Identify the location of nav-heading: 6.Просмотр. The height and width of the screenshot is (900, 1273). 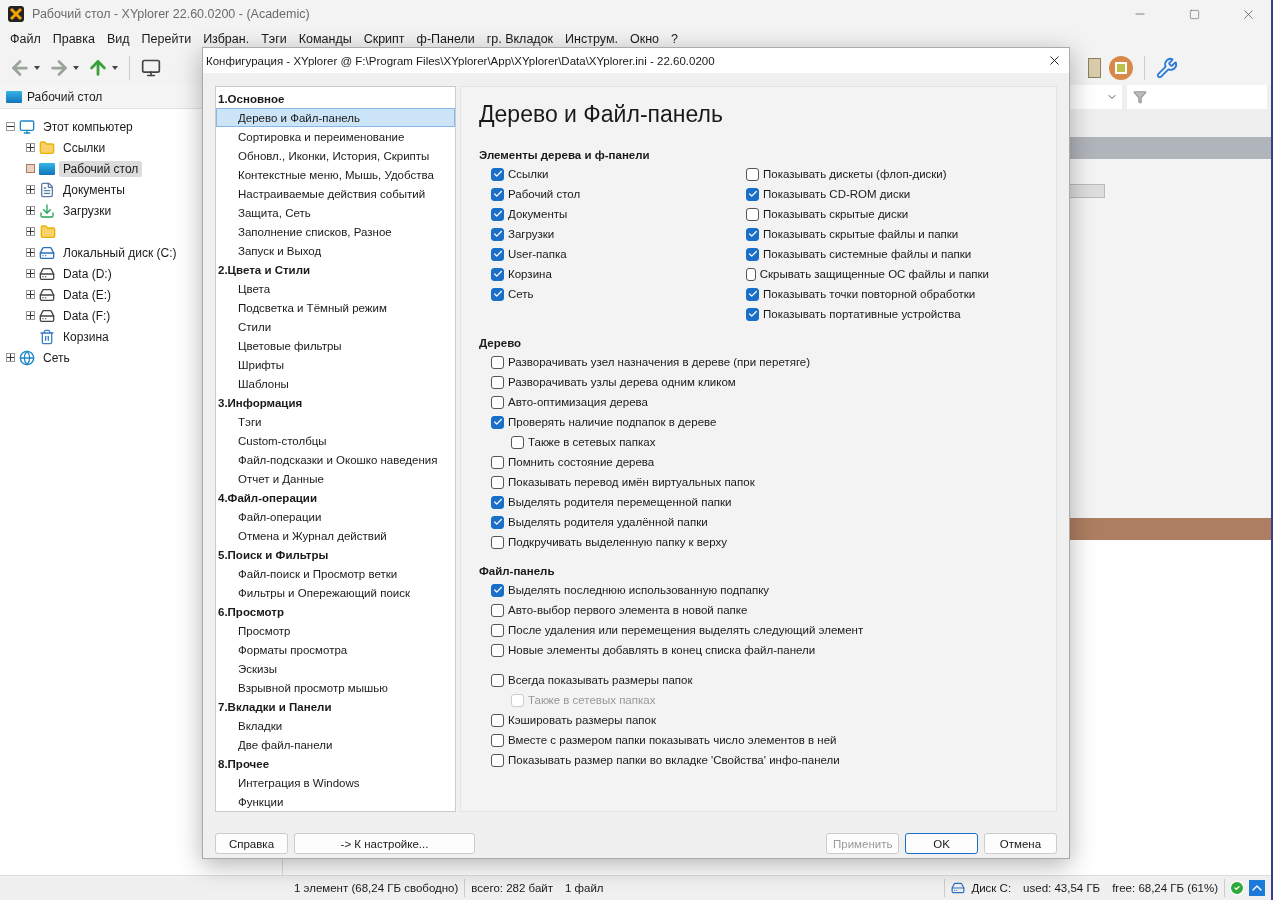
(335, 611).